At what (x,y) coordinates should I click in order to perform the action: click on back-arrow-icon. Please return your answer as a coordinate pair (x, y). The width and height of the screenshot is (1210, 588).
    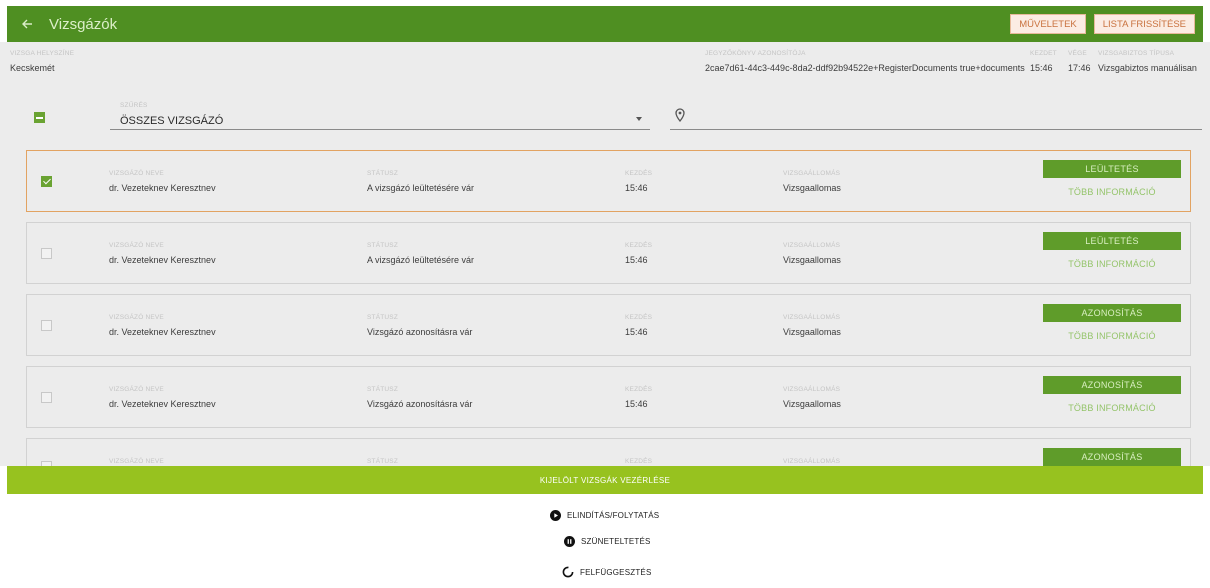
    Looking at the image, I should click on (27, 24).